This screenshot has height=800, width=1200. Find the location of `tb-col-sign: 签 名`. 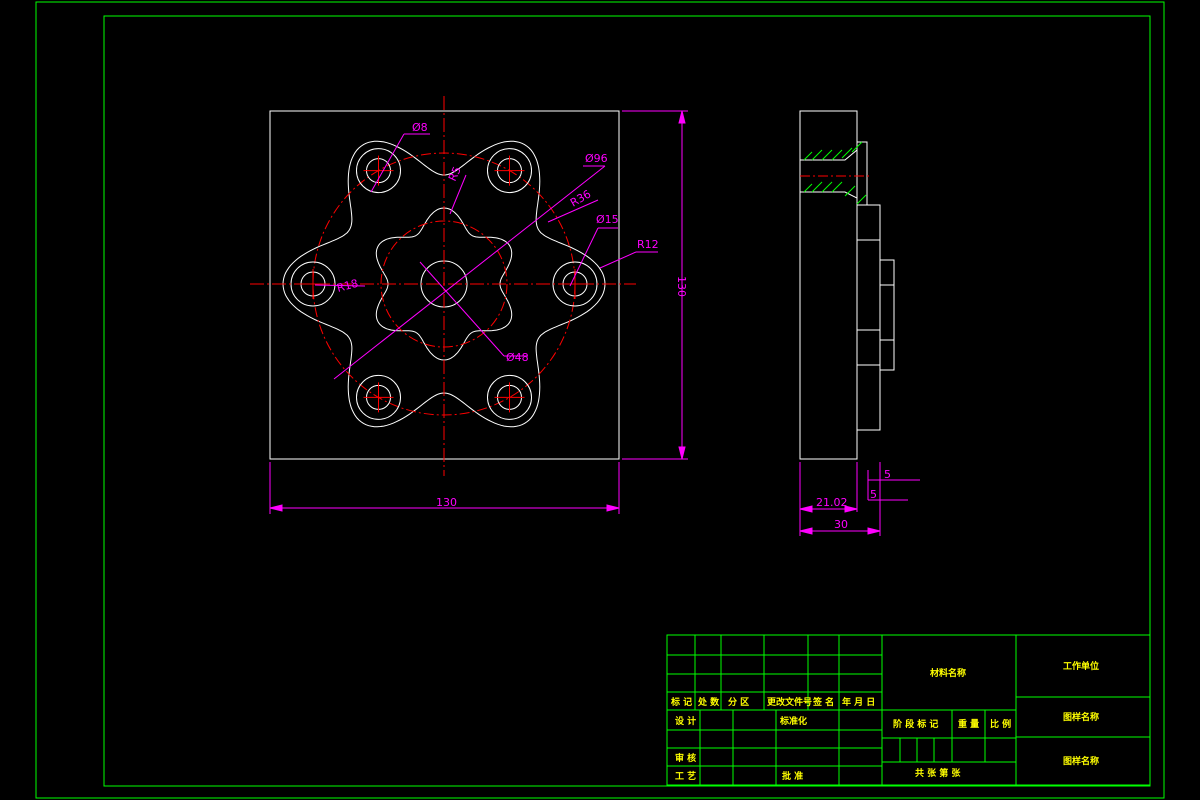

tb-col-sign: 签 名 is located at coordinates (823, 702).